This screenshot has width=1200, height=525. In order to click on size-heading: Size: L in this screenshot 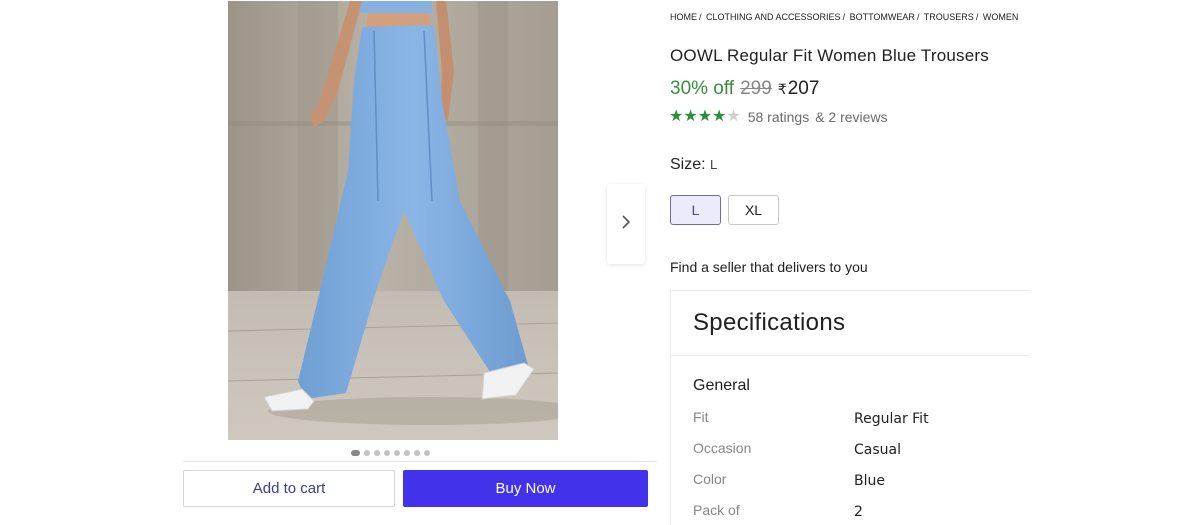, I will do `click(693, 165)`.